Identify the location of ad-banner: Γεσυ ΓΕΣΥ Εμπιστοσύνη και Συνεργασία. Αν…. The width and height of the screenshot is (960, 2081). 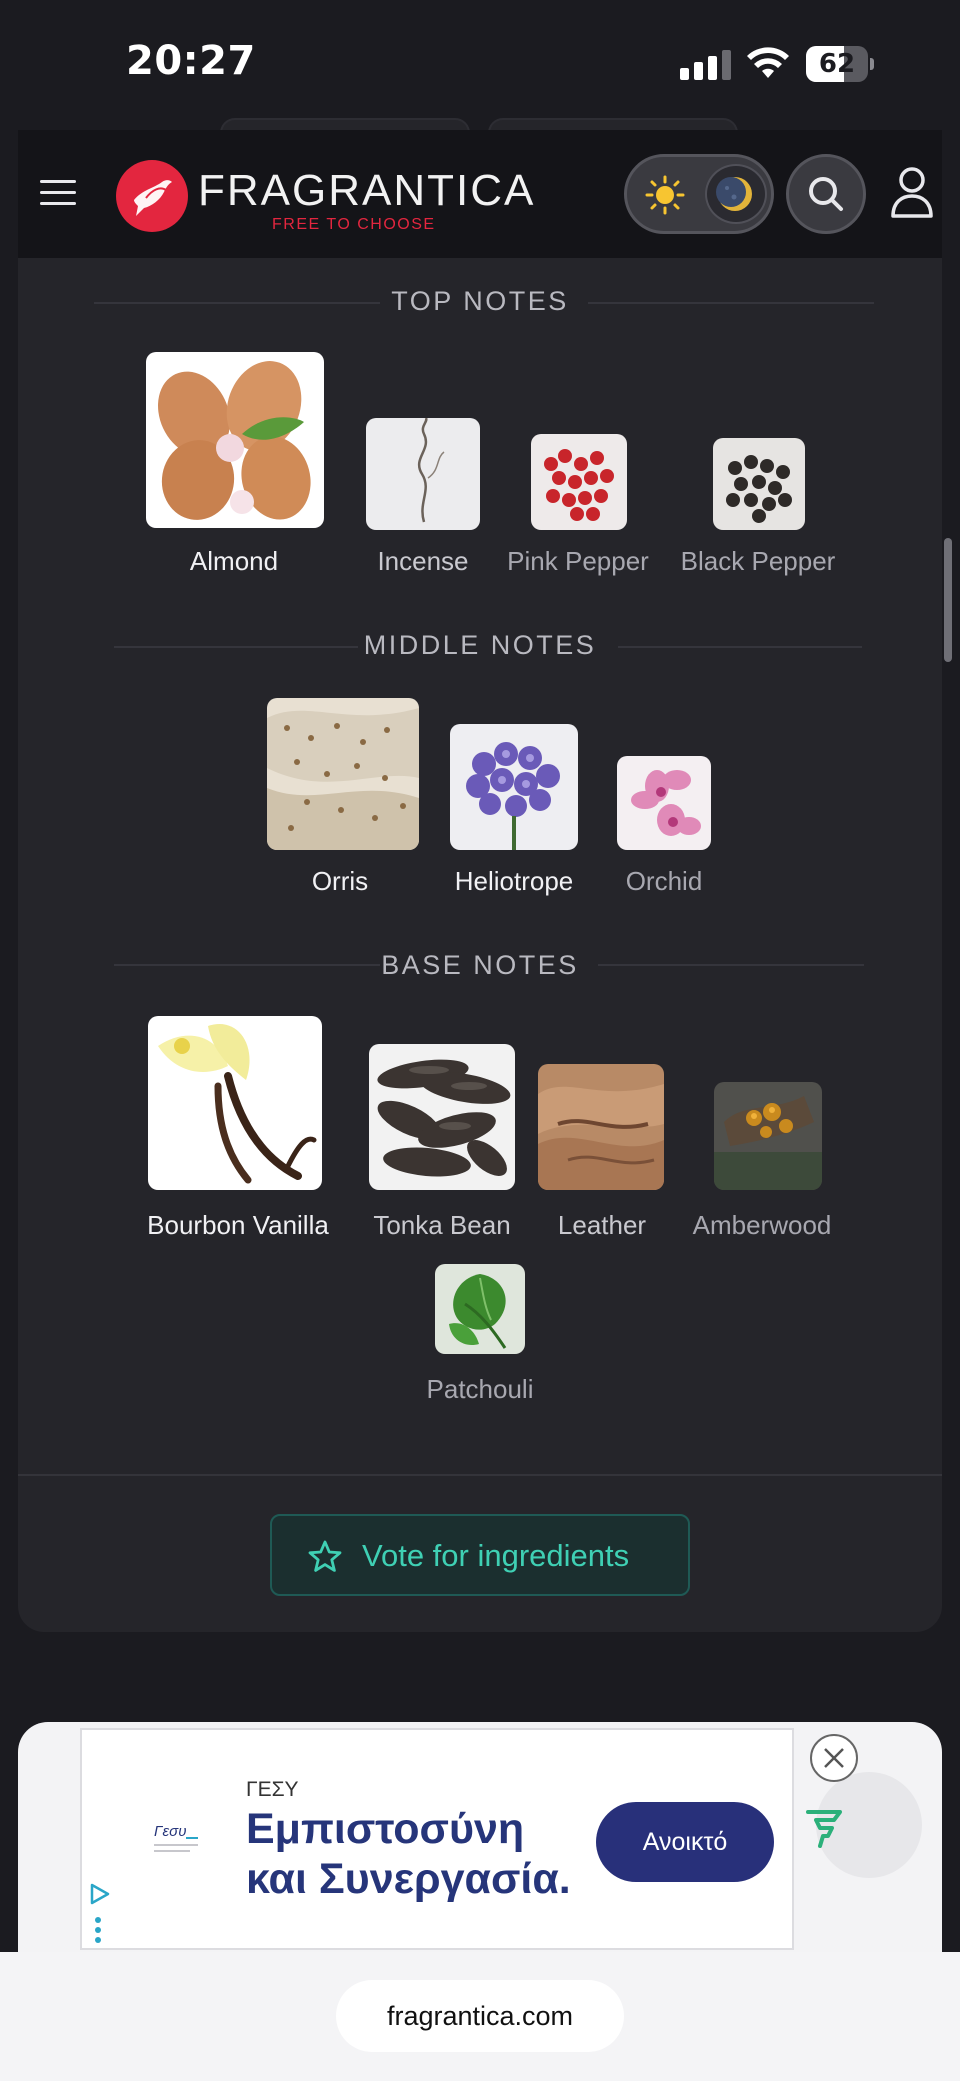
(437, 1839).